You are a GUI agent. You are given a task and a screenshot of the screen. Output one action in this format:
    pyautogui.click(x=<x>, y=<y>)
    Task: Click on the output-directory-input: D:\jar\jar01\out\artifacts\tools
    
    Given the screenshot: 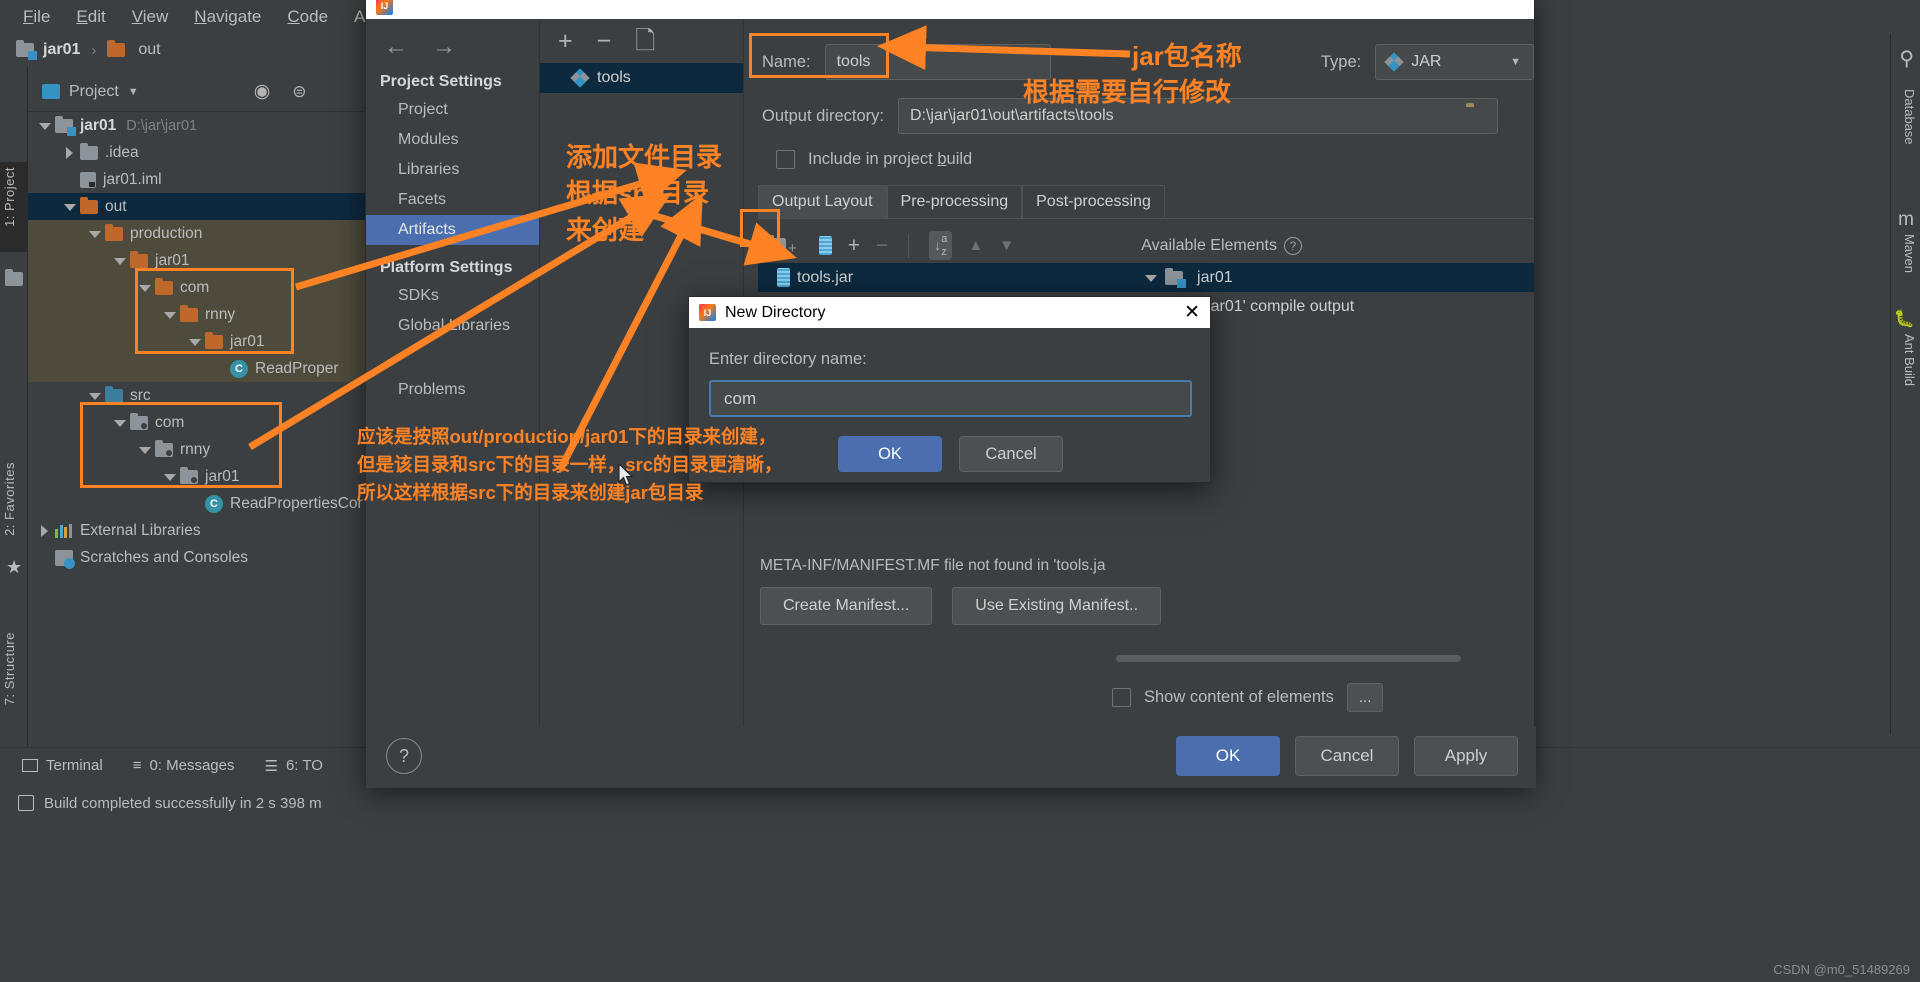 What is the action you would take?
    pyautogui.click(x=1197, y=116)
    